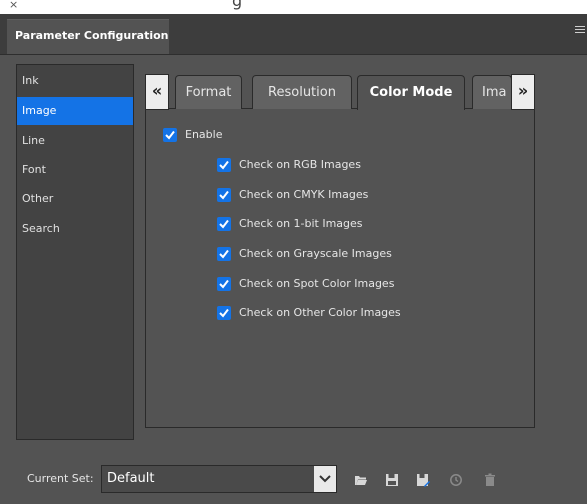 Image resolution: width=587 pixels, height=504 pixels. Describe the element at coordinates (60, 478) in the screenshot. I see `current-set-label: Current Set:` at that location.